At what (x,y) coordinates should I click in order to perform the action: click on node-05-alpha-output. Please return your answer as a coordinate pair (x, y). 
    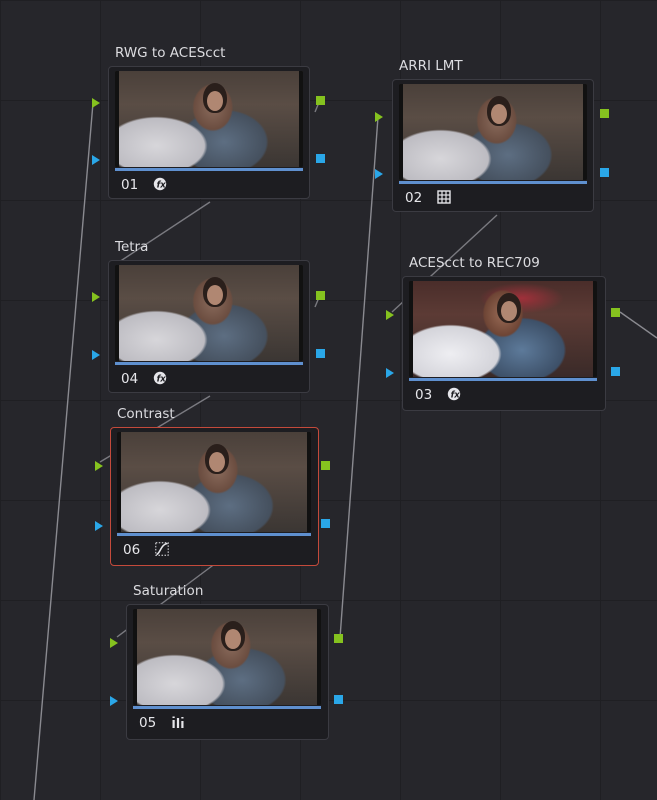
    Looking at the image, I should click on (338, 699).